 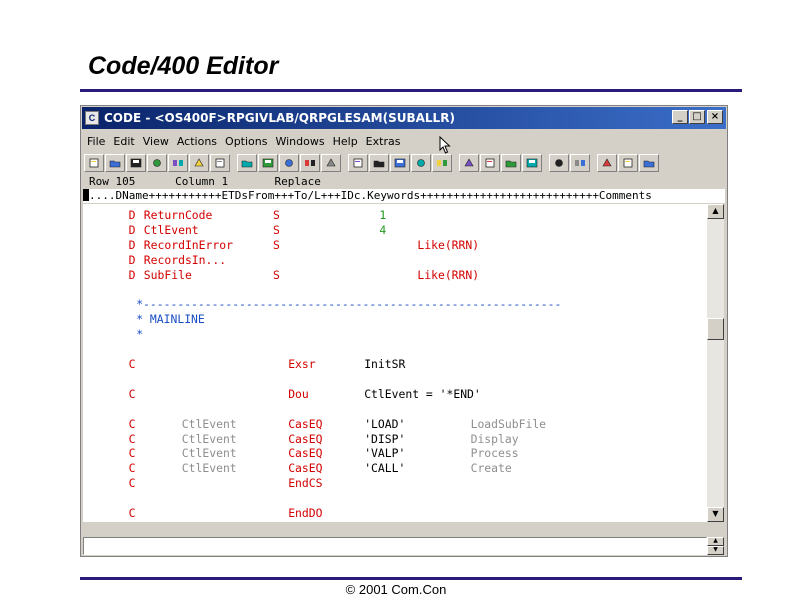 I want to click on toolbar-button-undo, so click(x=247, y=163).